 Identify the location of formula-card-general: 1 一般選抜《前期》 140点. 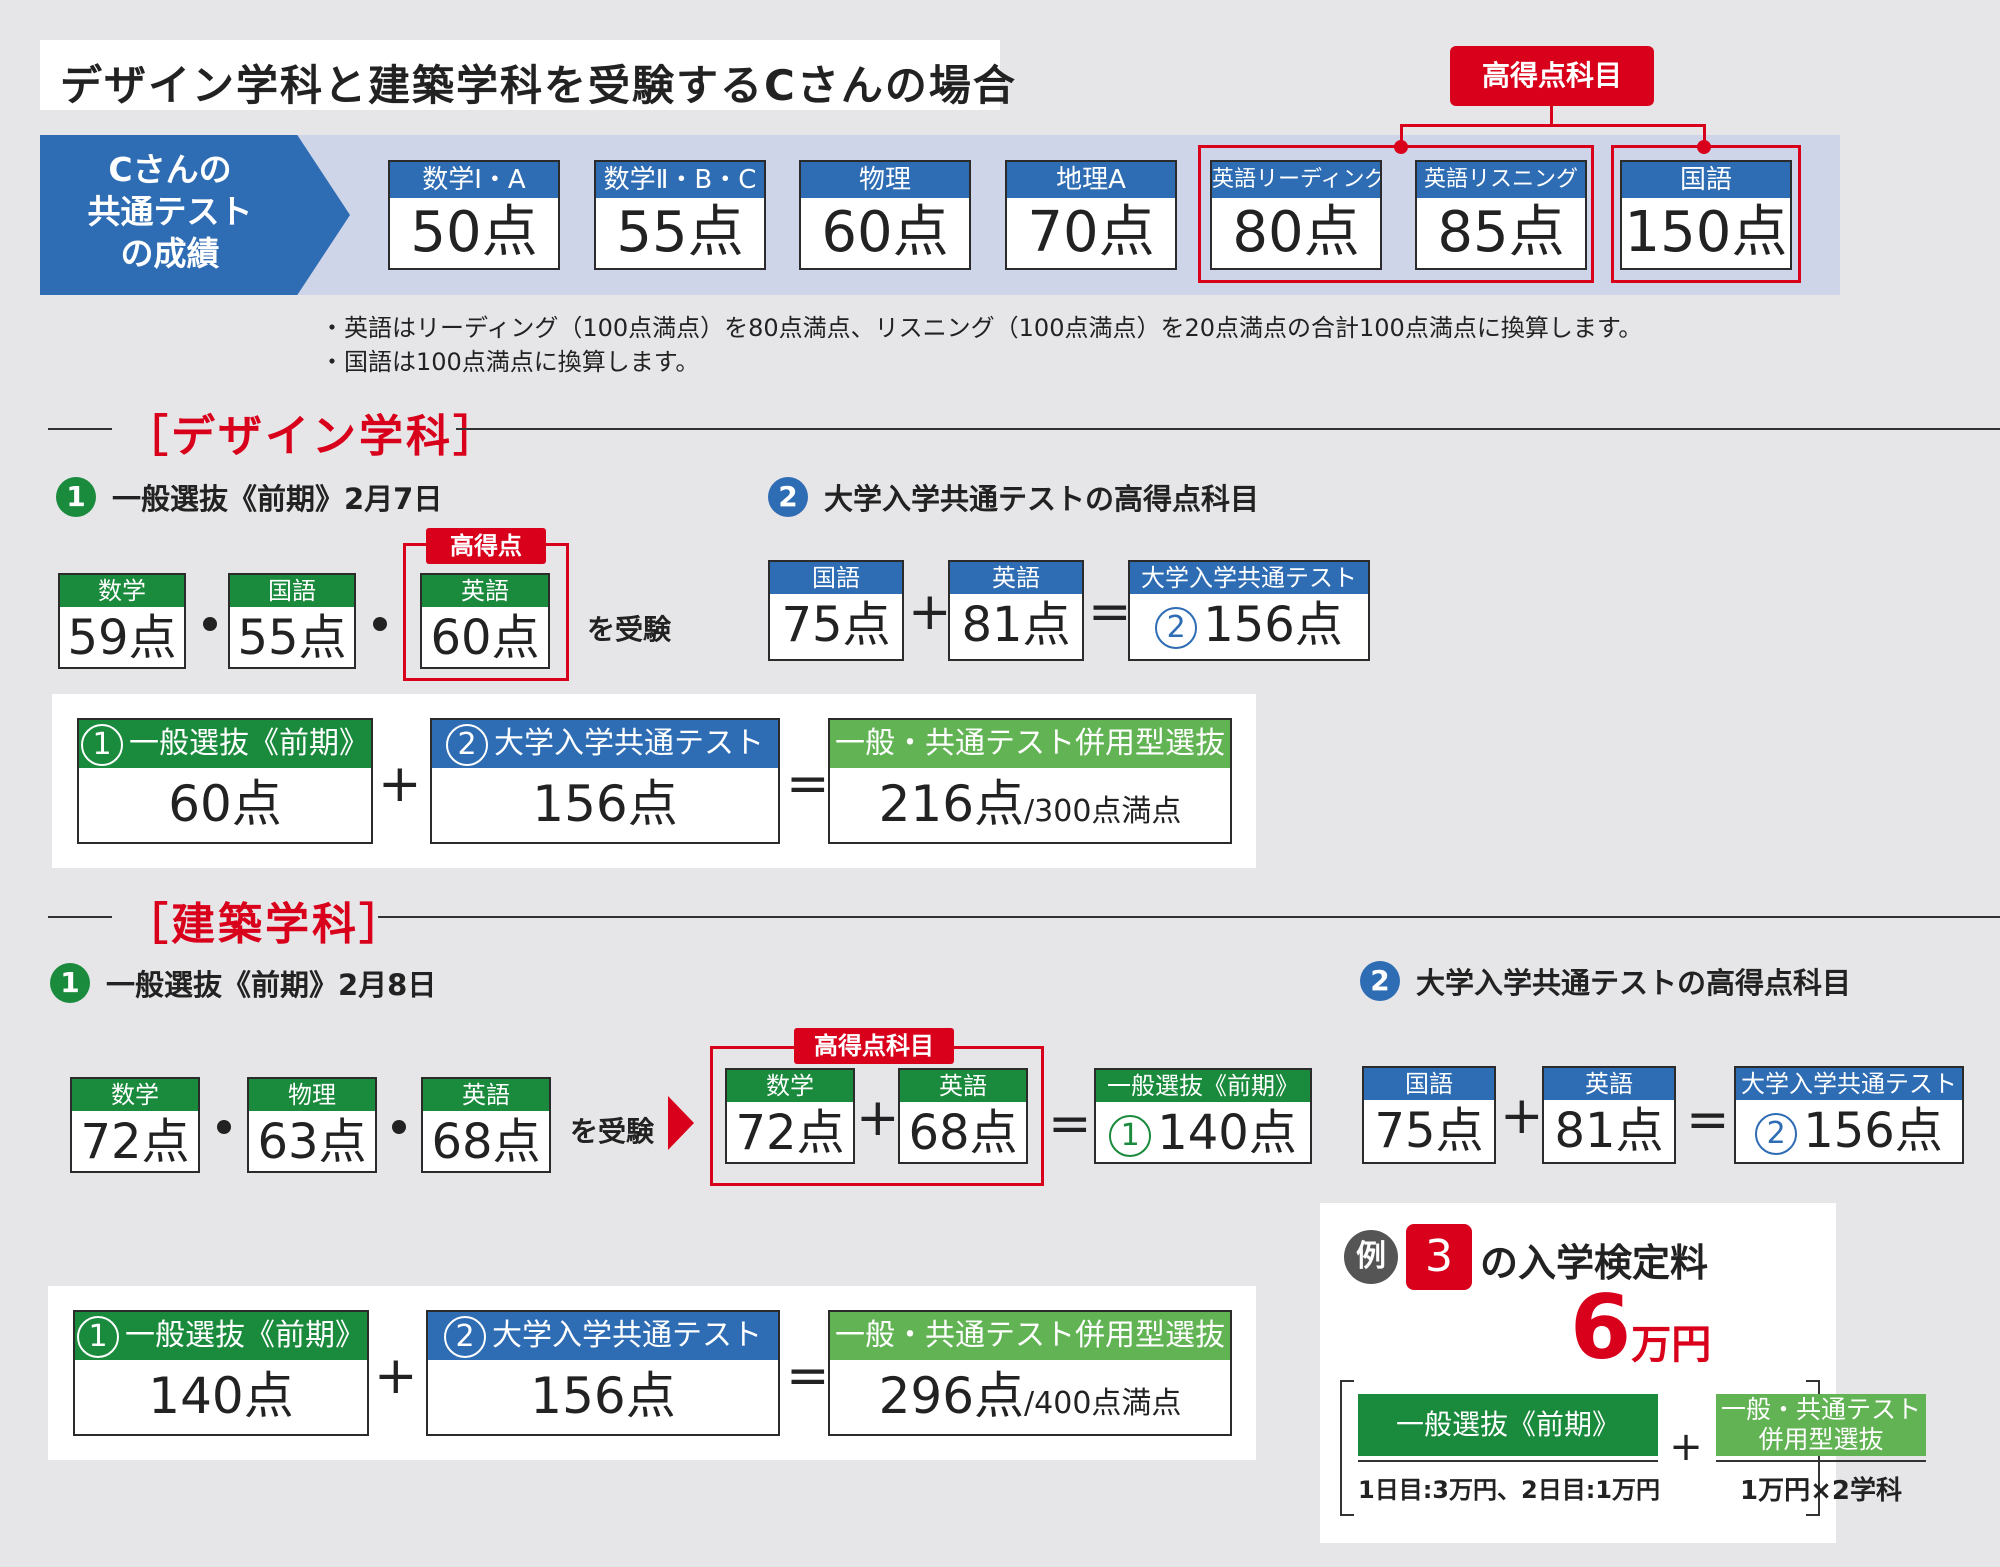
(221, 1373).